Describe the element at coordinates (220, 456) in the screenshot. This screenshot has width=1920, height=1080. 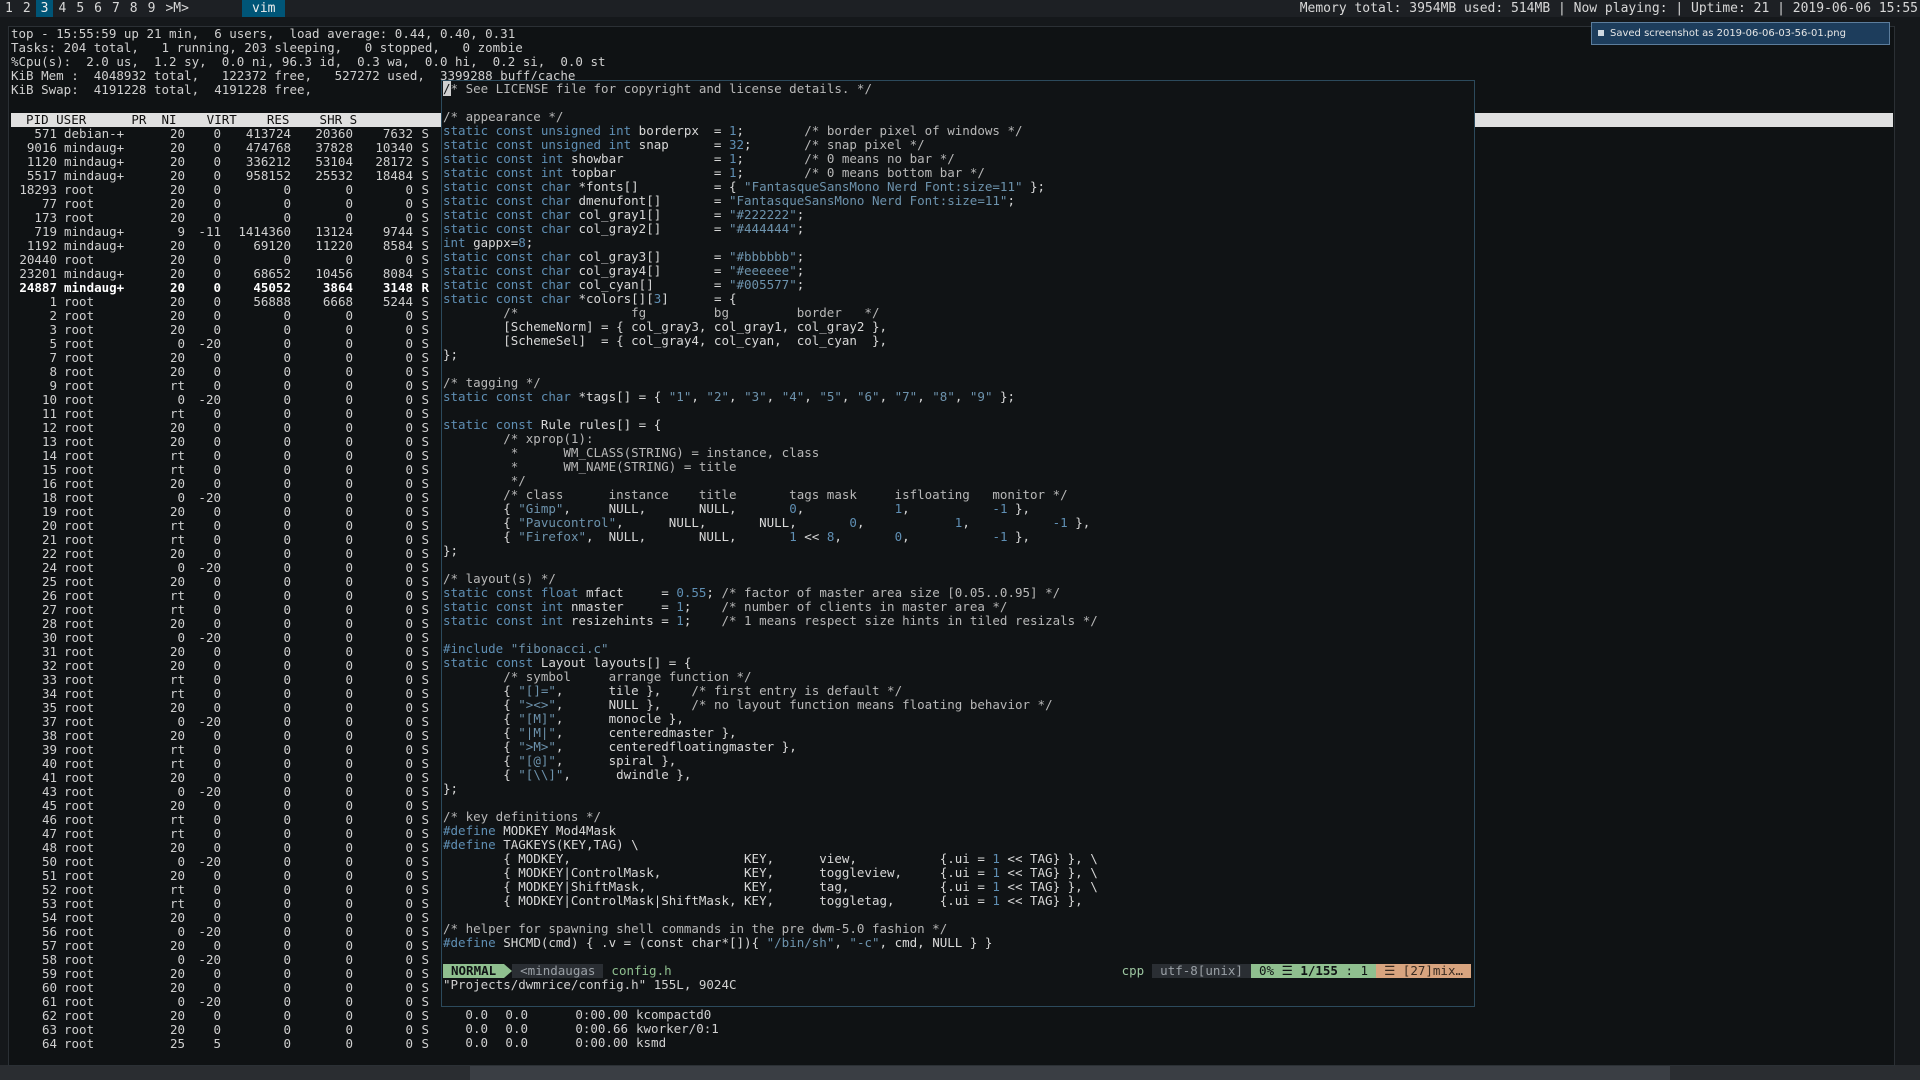
I see `process-row: 14 root rt 0 0 0 0 S` at that location.